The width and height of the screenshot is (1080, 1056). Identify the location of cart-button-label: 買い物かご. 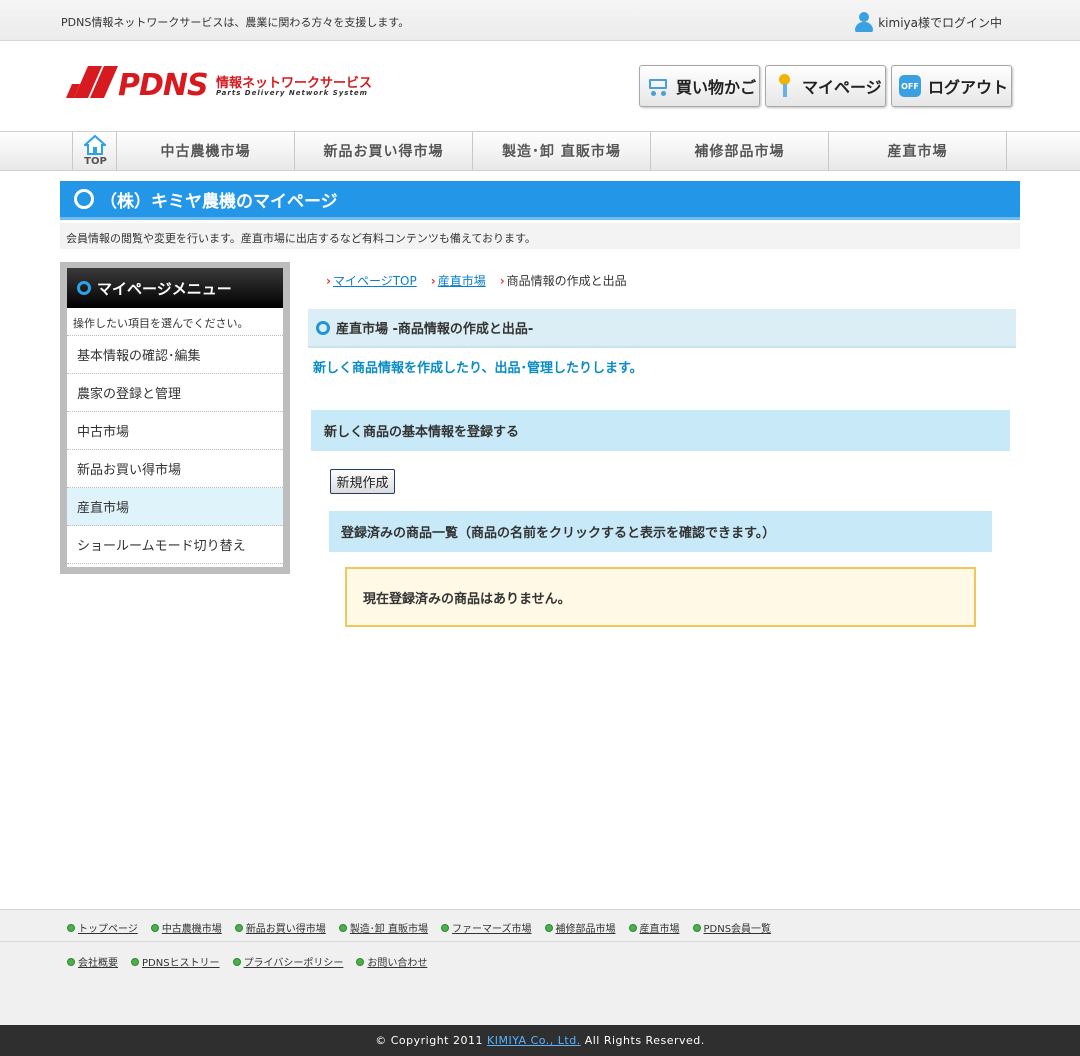
(716, 87).